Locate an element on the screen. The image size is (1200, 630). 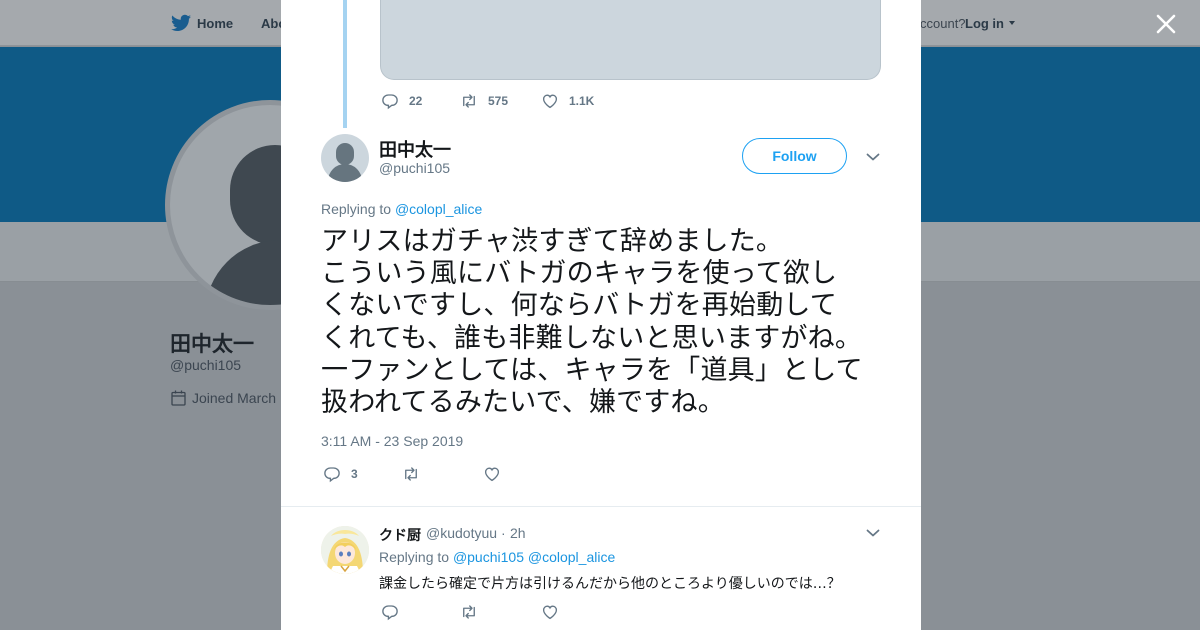
author-avatar is located at coordinates (345, 158).